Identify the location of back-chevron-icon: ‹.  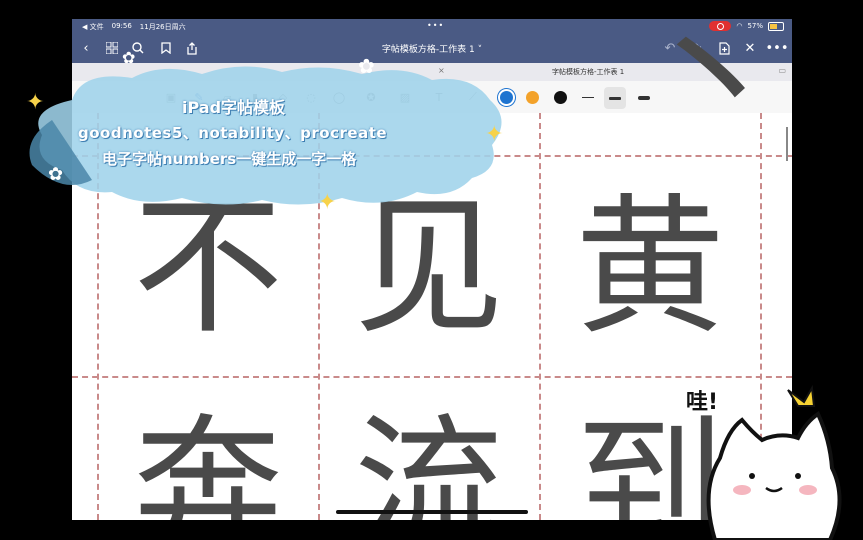
(86, 48).